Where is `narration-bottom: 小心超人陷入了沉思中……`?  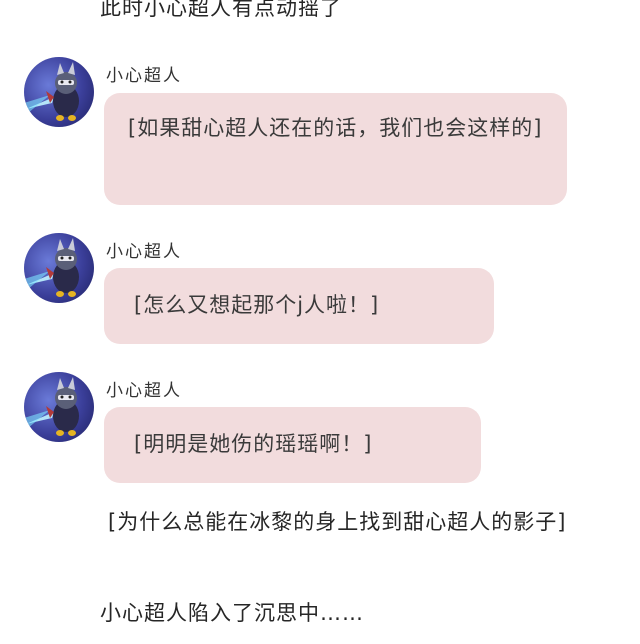 narration-bottom: 小心超人陷入了沉思中…… is located at coordinates (232, 613).